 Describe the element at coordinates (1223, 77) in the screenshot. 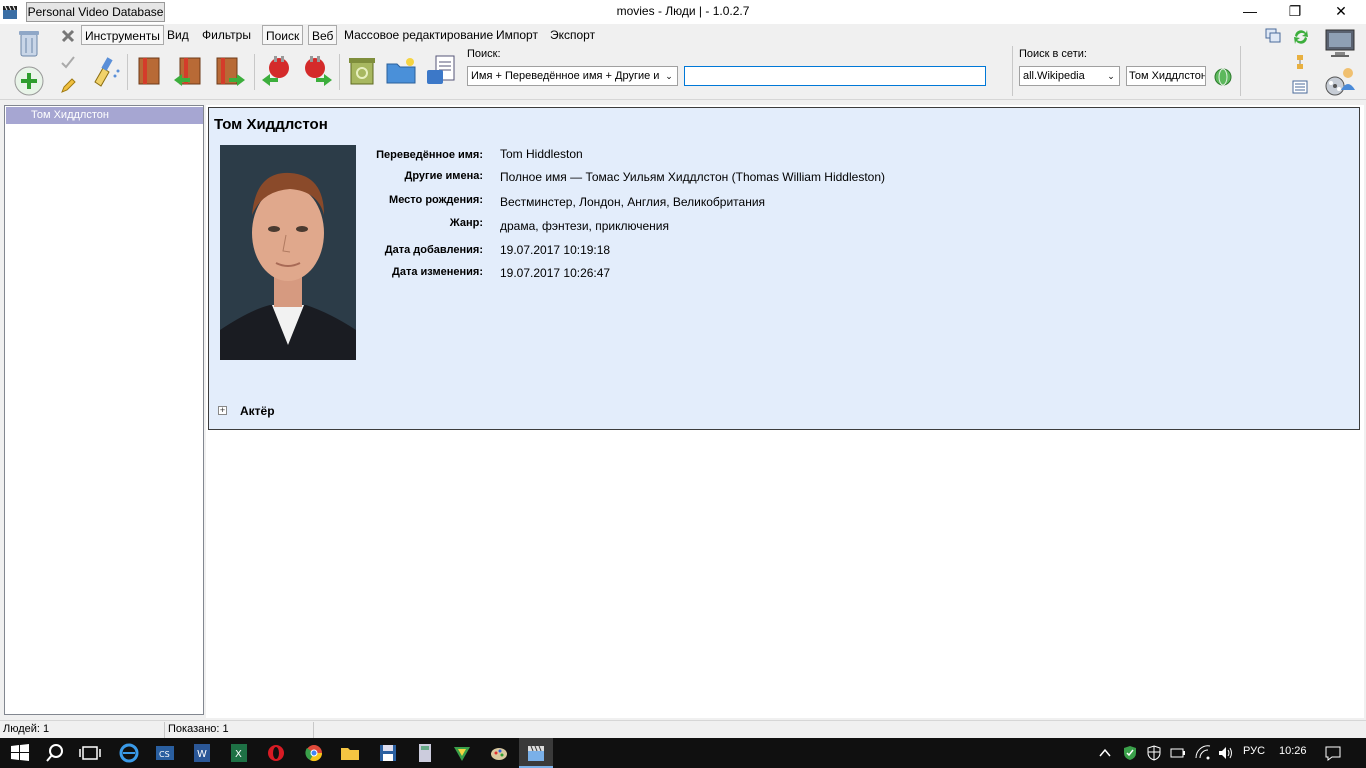

I see `globe-go-icon` at that location.